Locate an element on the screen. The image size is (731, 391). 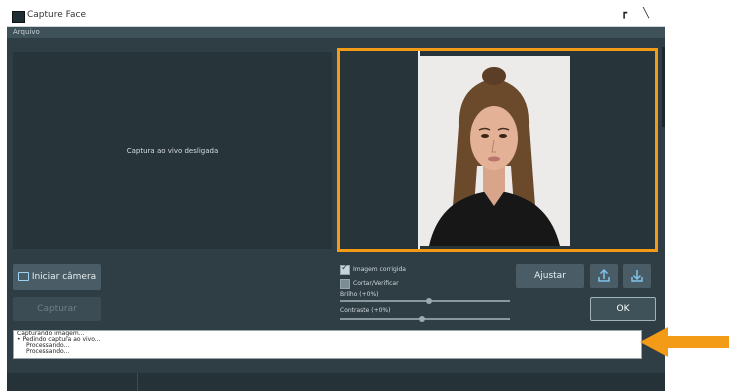
contrast-label: Contraste (+0%) is located at coordinates (365, 310).